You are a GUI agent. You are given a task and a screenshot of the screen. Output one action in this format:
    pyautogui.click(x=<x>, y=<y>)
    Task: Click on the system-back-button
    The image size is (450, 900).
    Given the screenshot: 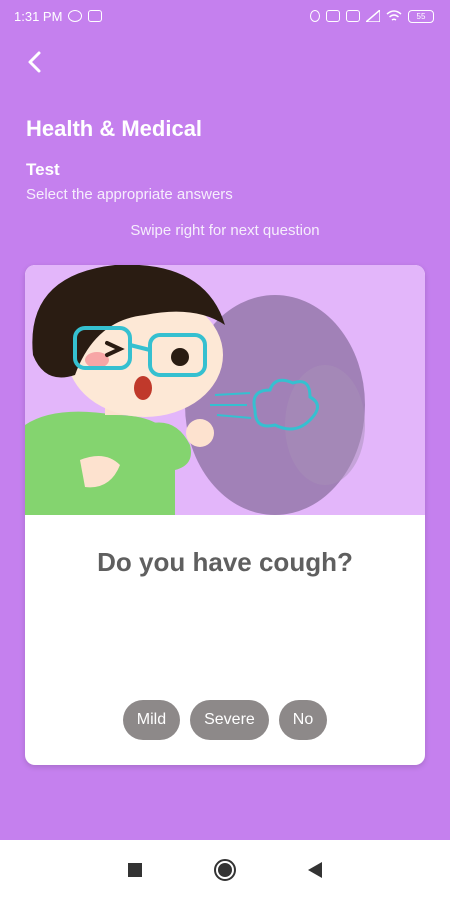 What is the action you would take?
    pyautogui.click(x=315, y=870)
    